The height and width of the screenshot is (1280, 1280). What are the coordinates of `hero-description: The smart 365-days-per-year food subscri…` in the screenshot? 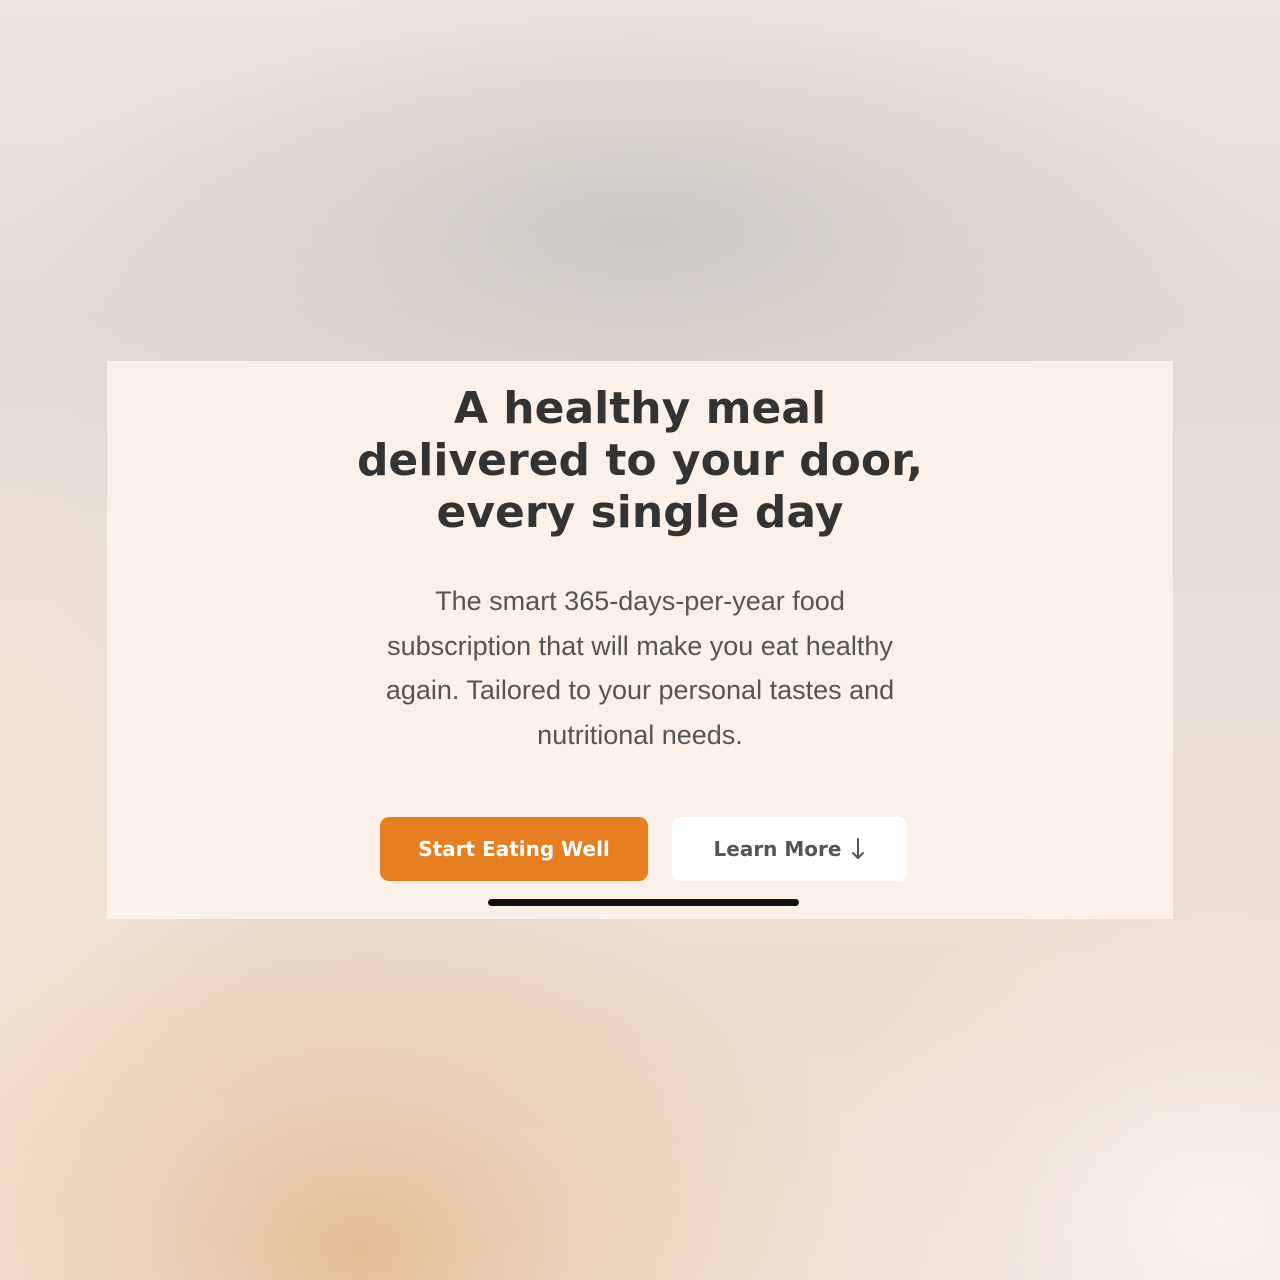 It's located at (640, 668).